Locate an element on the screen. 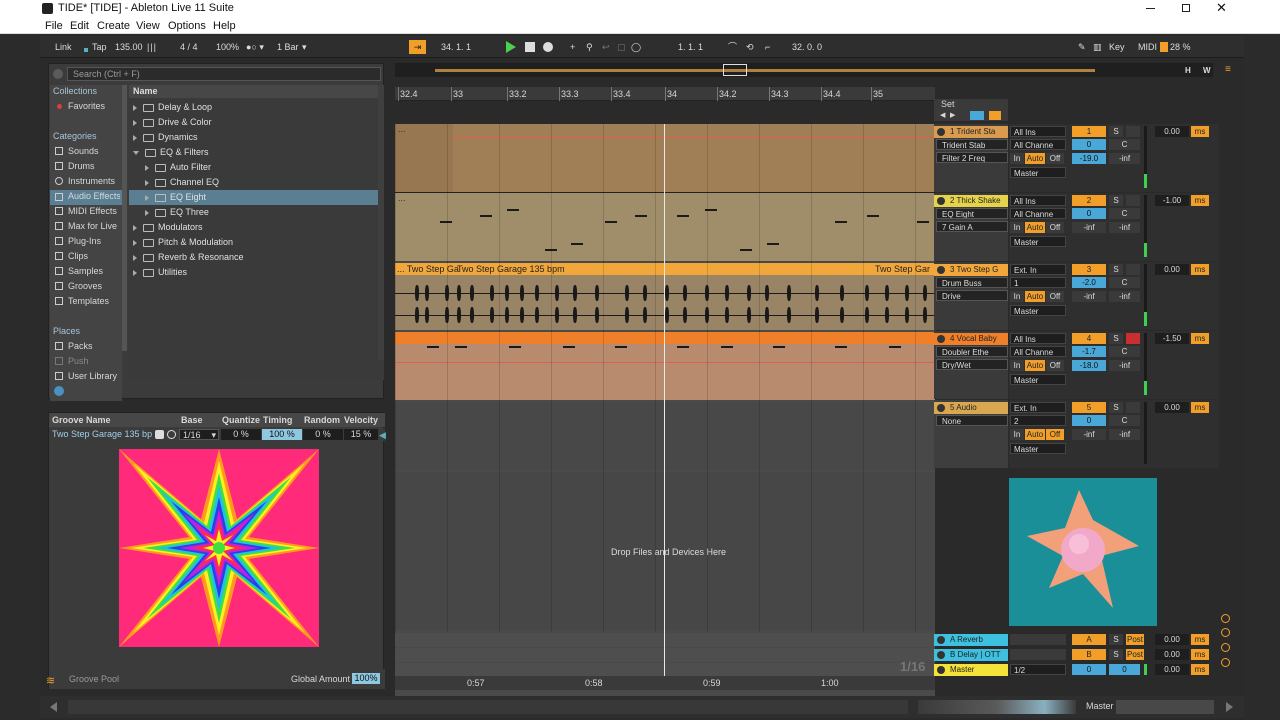  tree-item: EQ Eight is located at coordinates (256, 197).